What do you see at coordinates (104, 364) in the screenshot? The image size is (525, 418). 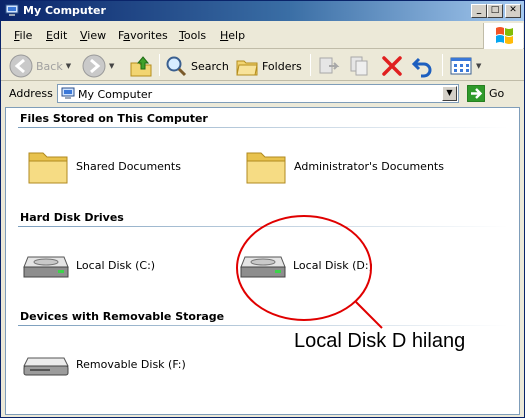 I see `removable-disk-f-item: Removable Disk (F:)` at bounding box center [104, 364].